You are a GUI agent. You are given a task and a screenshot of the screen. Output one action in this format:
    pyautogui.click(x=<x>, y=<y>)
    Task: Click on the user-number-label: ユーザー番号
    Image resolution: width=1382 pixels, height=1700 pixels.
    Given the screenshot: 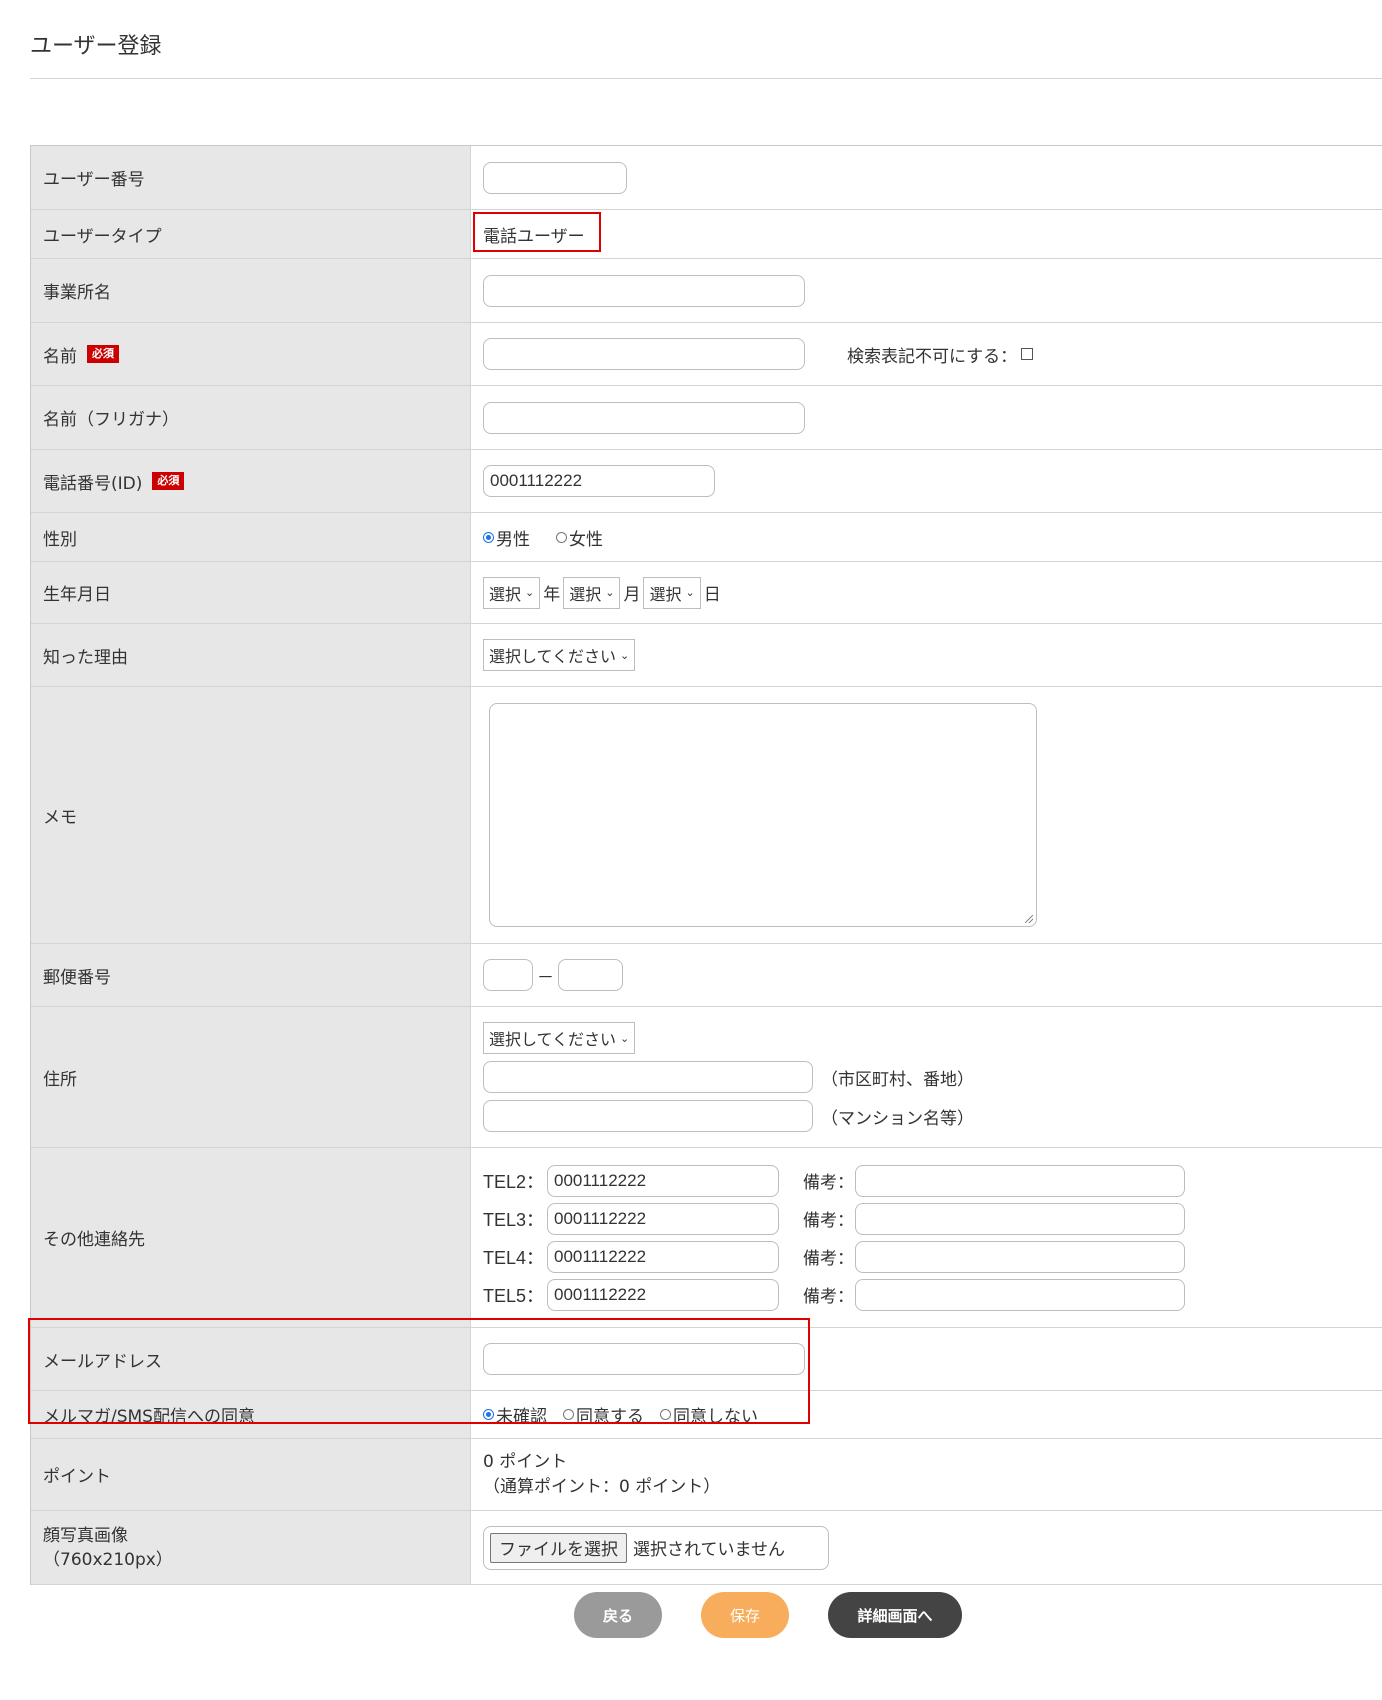 What is the action you would take?
    pyautogui.click(x=251, y=177)
    